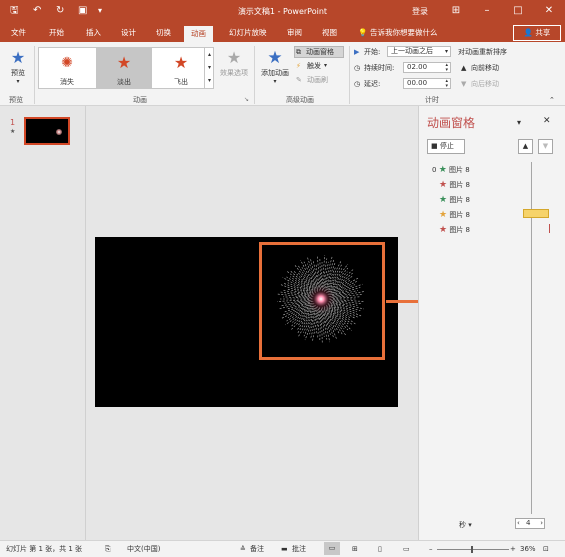 This screenshot has width=565, height=557. Describe the element at coordinates (485, 84) in the screenshot. I see `move-later-button: 向后移动` at that location.